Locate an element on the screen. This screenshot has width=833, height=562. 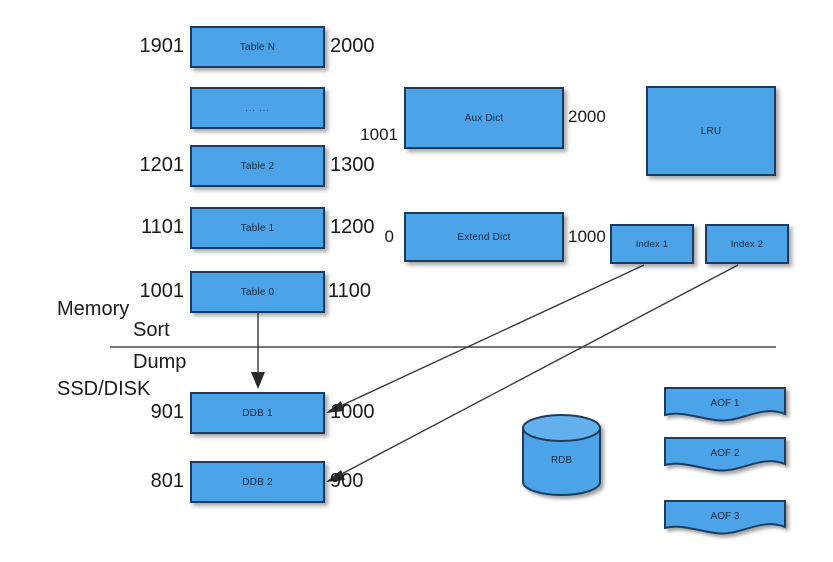
index-label: Index 1 is located at coordinates (652, 244).